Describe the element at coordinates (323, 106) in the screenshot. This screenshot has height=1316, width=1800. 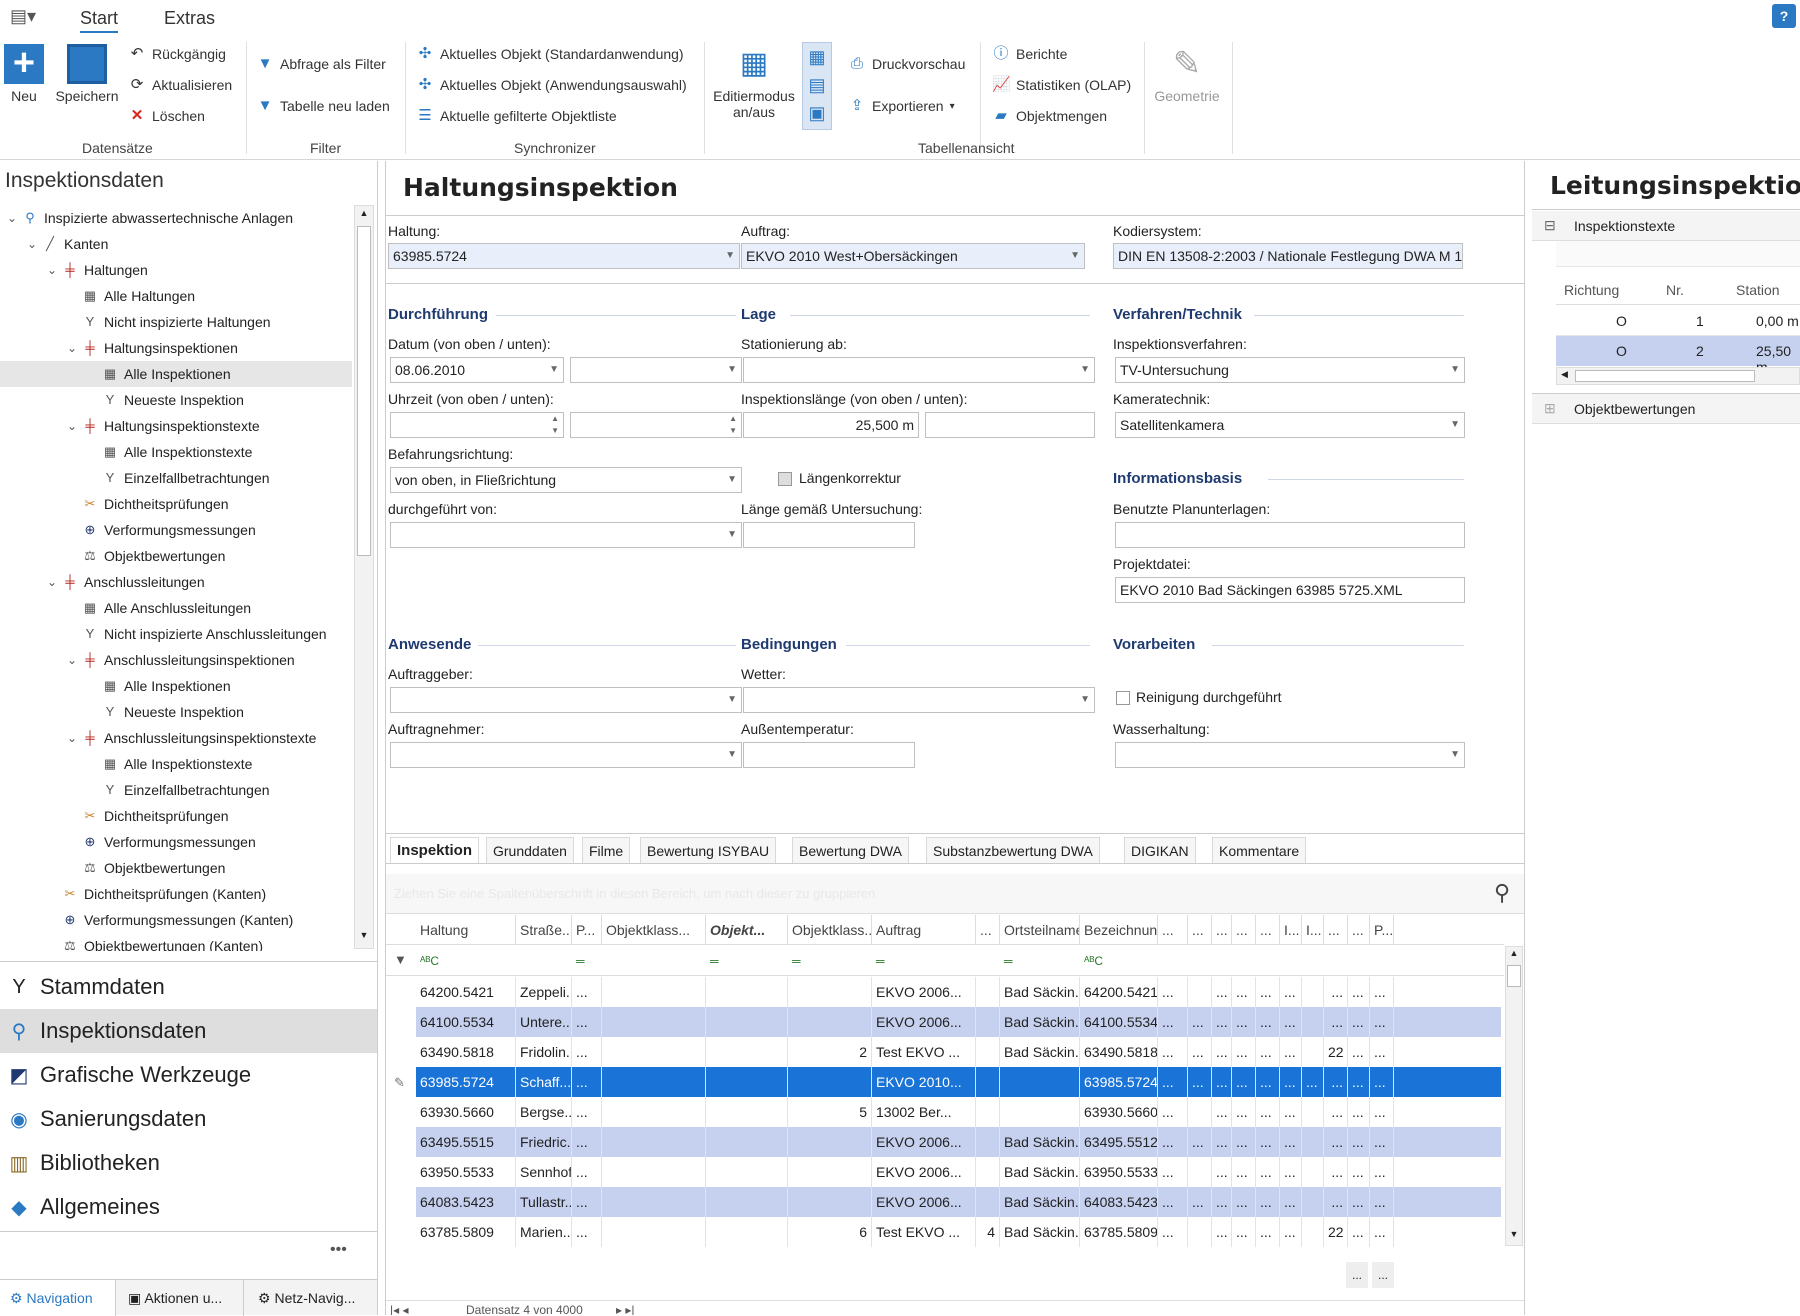
I see `tabelle-neu-laden-button: ▼ Tabelle neu laden` at that location.